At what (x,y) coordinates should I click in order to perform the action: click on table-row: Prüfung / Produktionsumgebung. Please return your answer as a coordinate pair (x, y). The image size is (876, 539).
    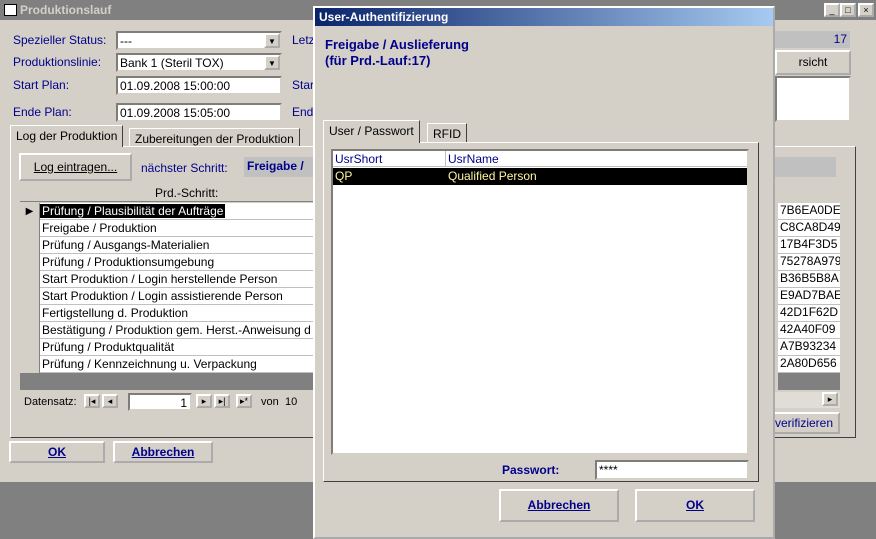
    Looking at the image, I should click on (170, 262).